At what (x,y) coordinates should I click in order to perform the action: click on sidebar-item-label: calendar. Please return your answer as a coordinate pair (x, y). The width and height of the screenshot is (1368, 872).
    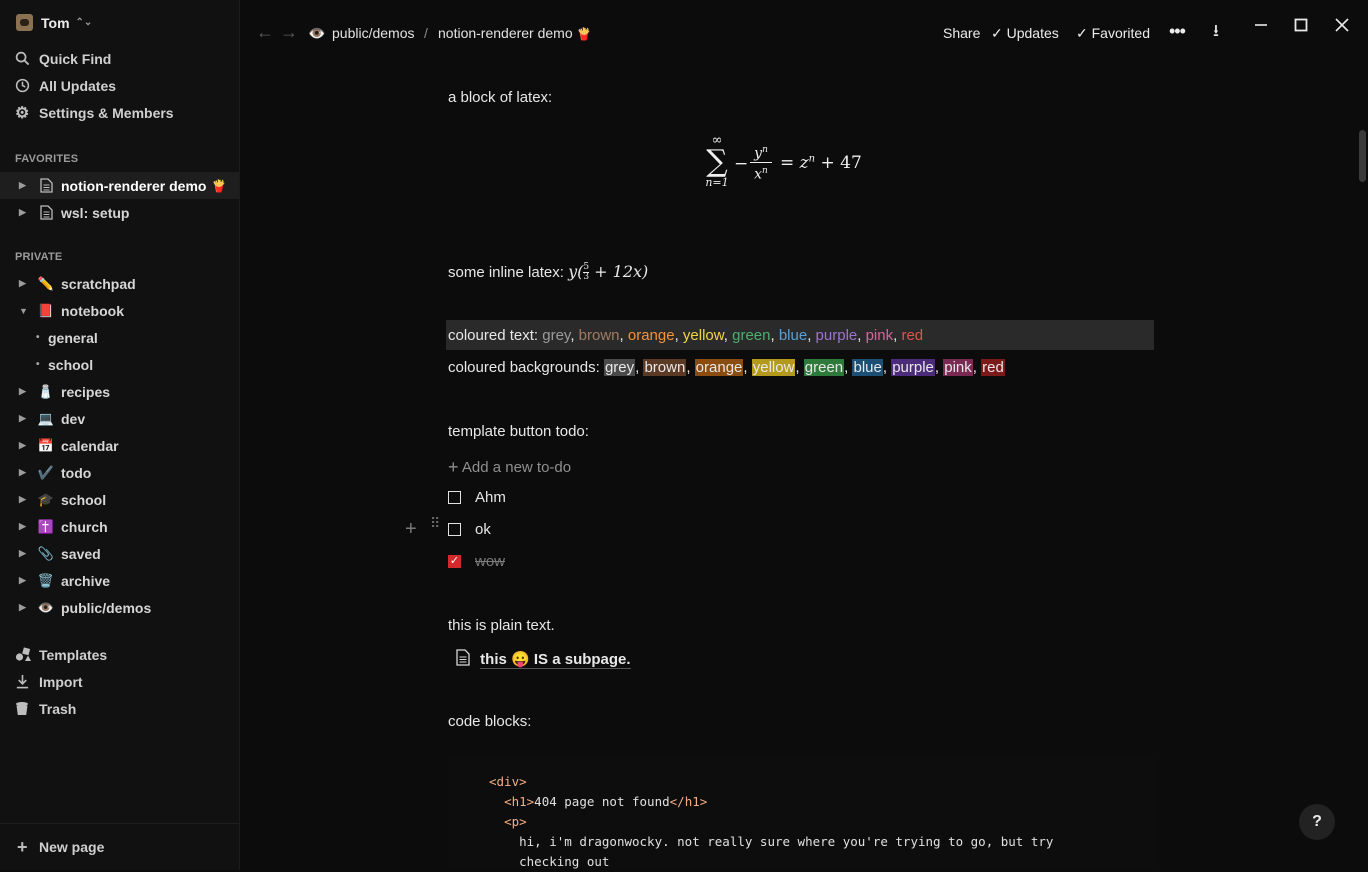
    Looking at the image, I should click on (90, 445).